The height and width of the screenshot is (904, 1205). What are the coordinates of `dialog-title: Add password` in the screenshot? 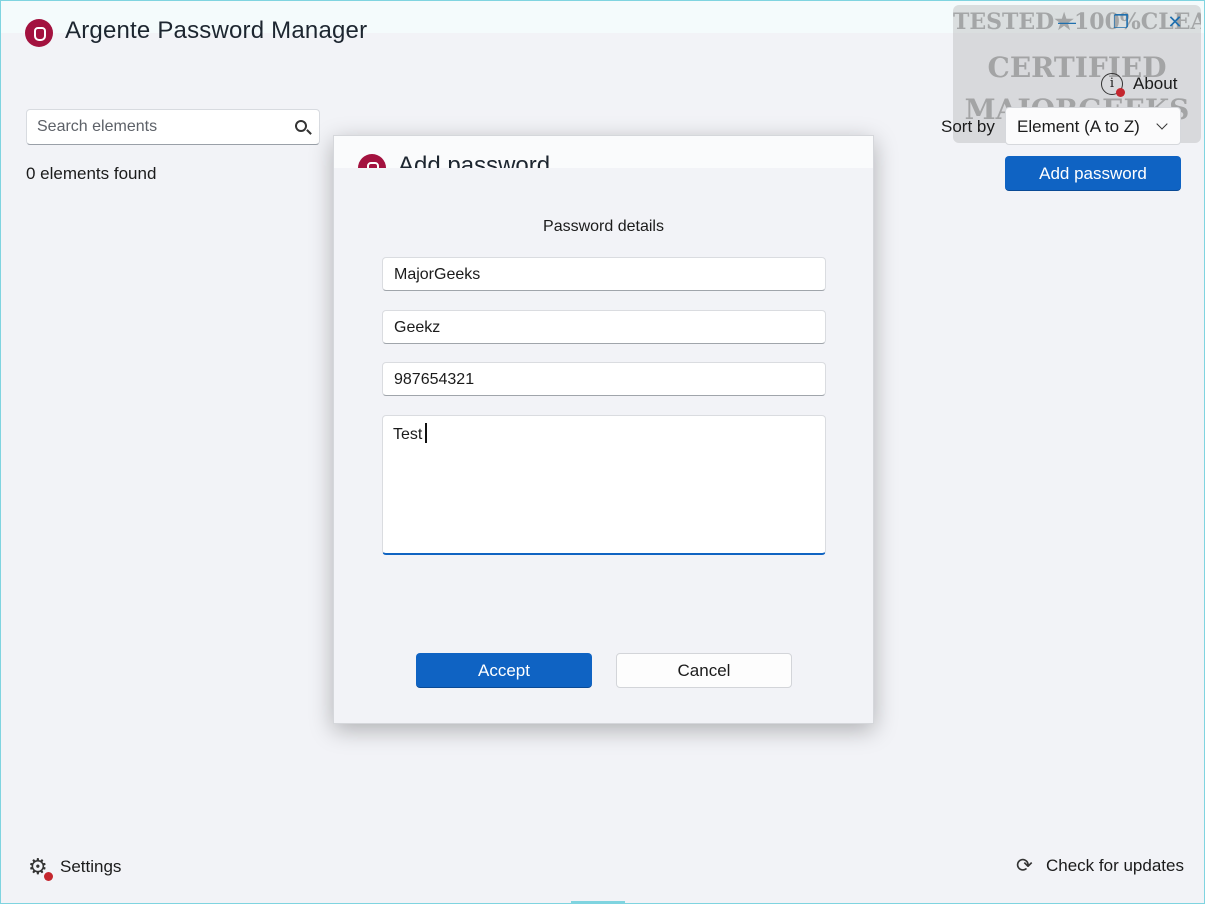 It's located at (474, 160).